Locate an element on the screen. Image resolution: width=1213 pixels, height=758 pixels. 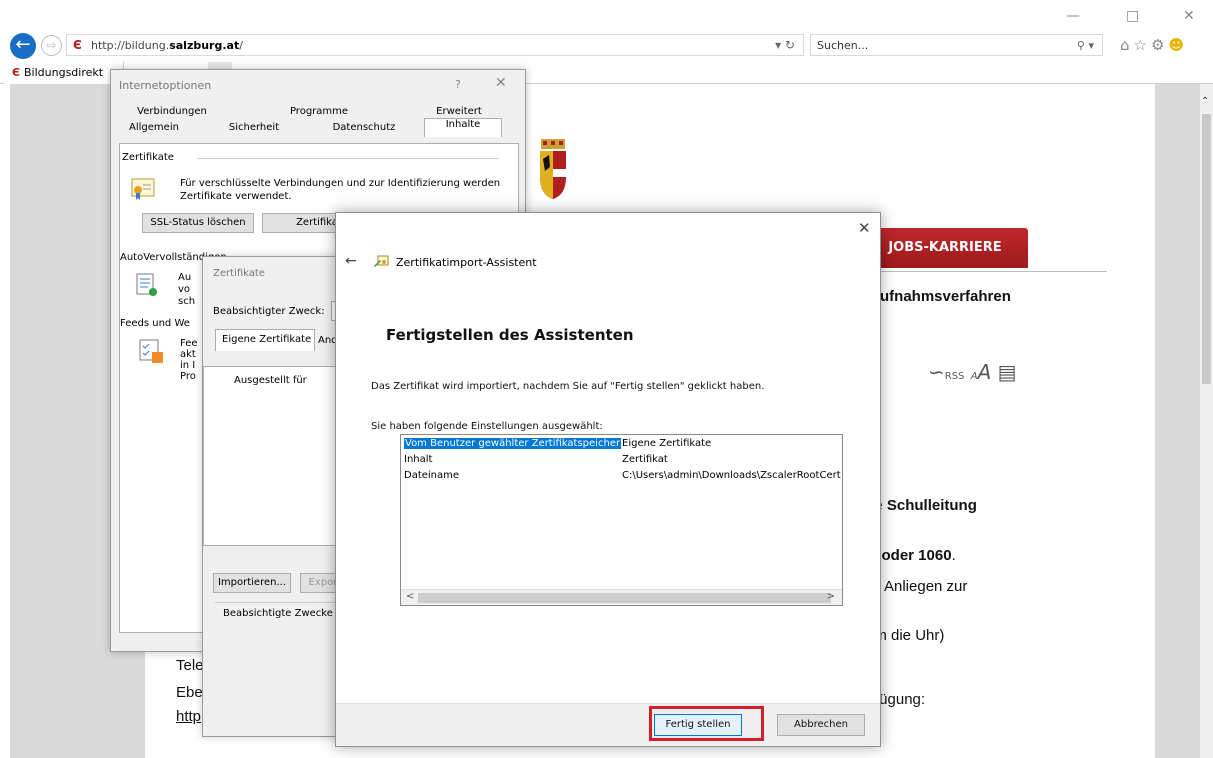
favorites-star-icon: ☆ is located at coordinates (1142, 45).